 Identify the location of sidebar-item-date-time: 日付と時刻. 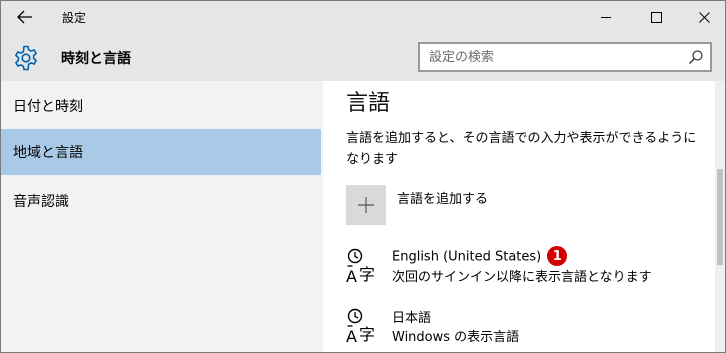
(161, 106).